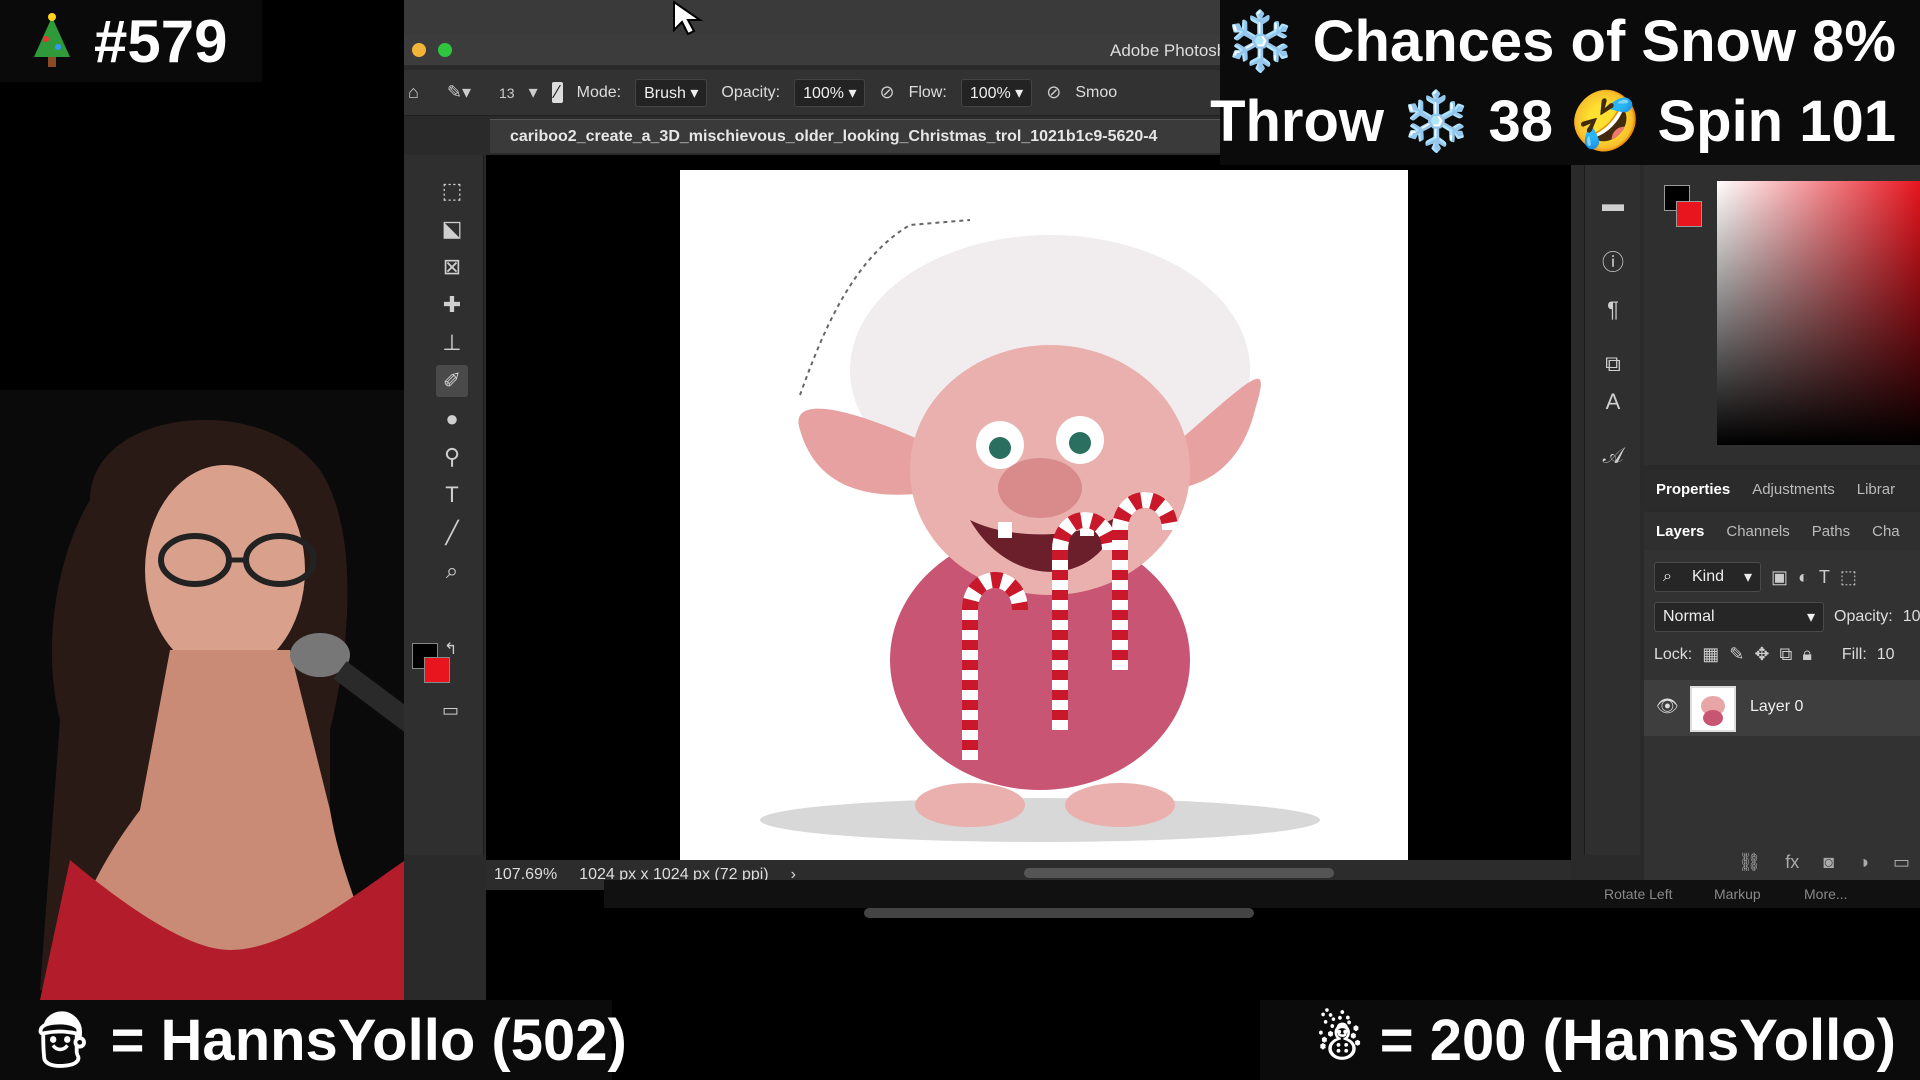 The image size is (1920, 1080). What do you see at coordinates (1737, 894) in the screenshot?
I see `markup-label: Markup` at bounding box center [1737, 894].